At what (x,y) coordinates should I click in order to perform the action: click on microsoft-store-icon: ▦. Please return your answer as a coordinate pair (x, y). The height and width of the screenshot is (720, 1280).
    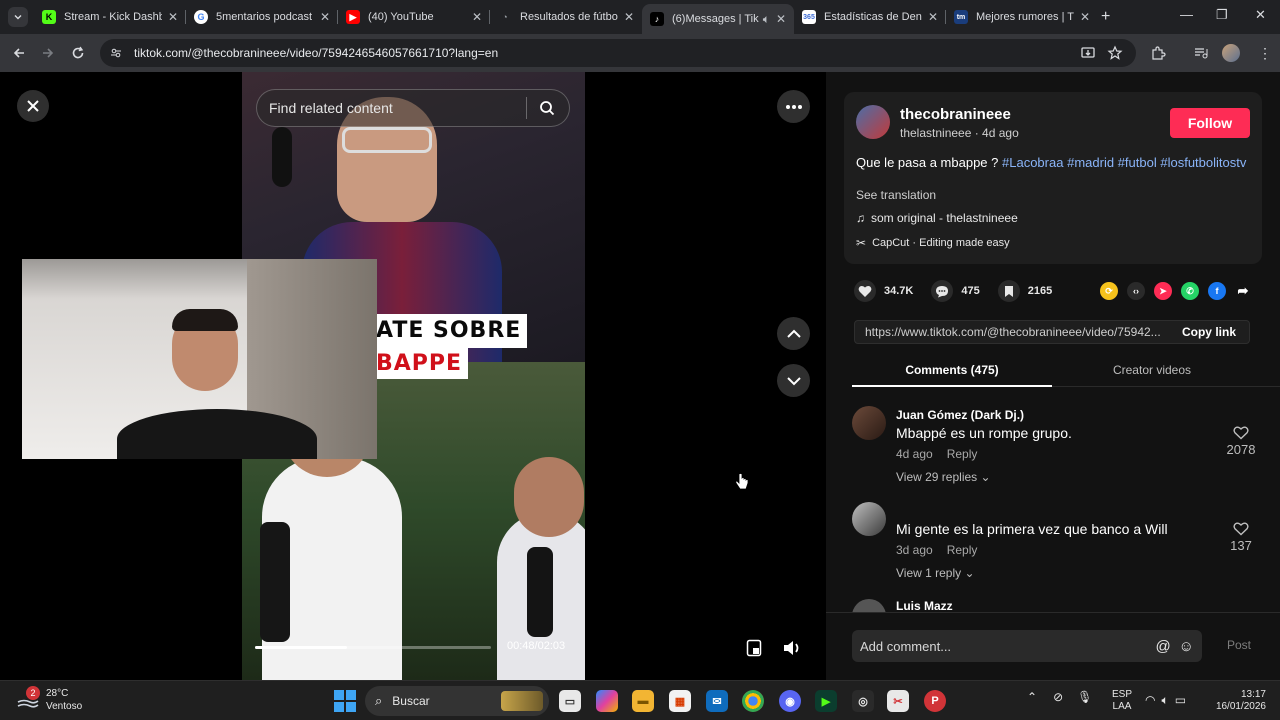
    Looking at the image, I should click on (680, 701).